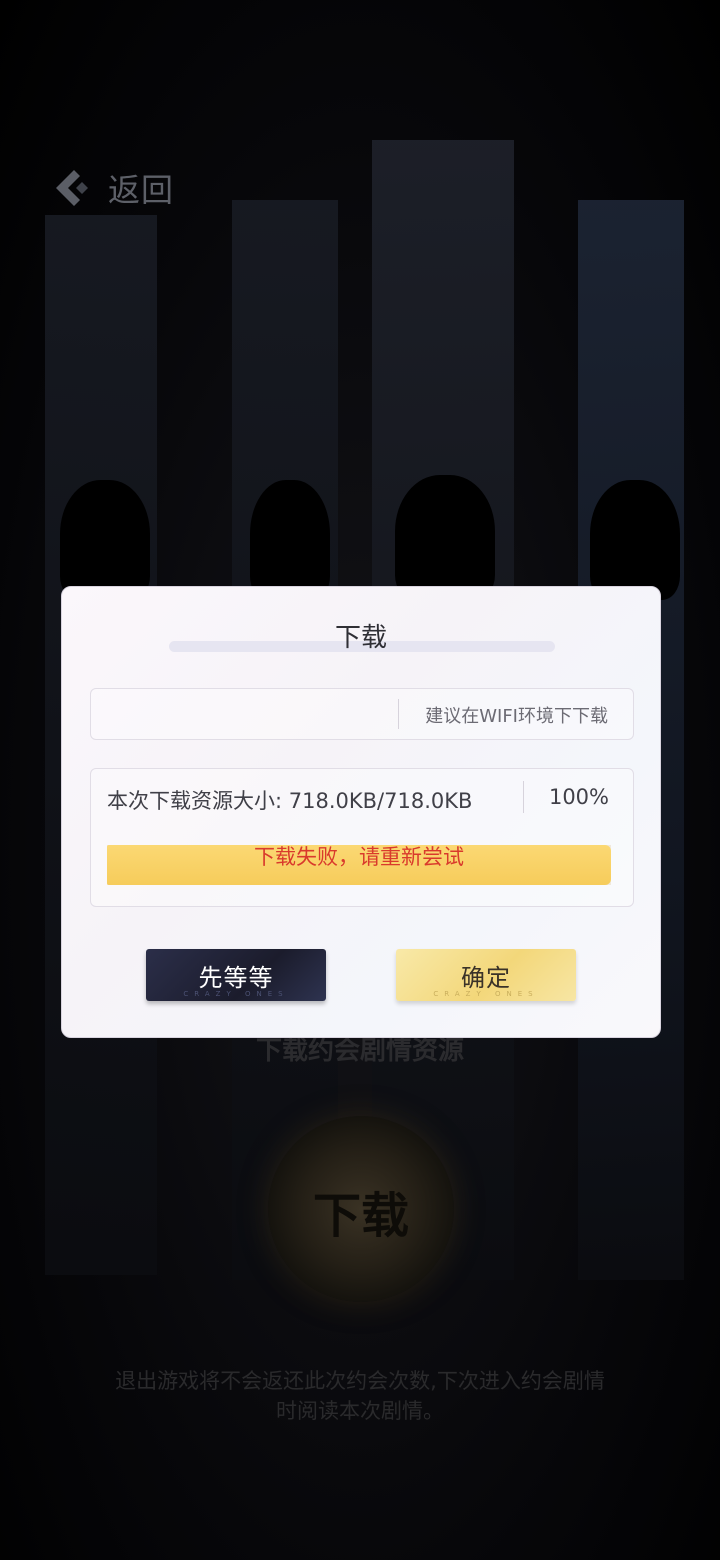  What do you see at coordinates (486, 977) in the screenshot?
I see `confirm-button-label: 确定` at bounding box center [486, 977].